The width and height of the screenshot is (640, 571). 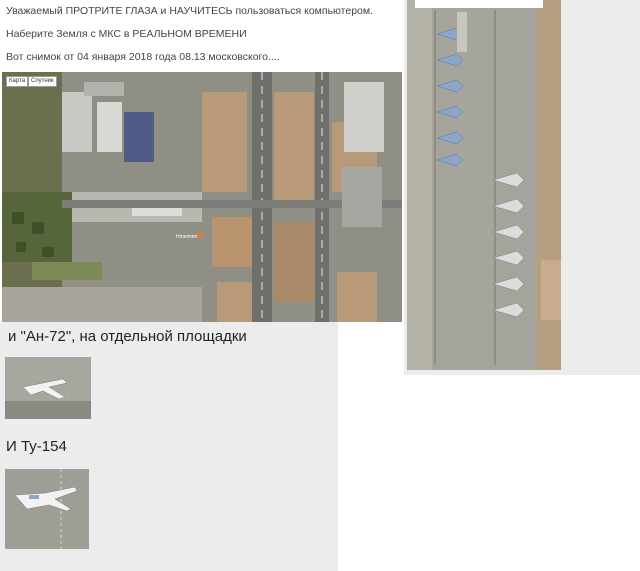 What do you see at coordinates (36, 446) in the screenshot?
I see `caption-tu154: И Ту-154` at bounding box center [36, 446].